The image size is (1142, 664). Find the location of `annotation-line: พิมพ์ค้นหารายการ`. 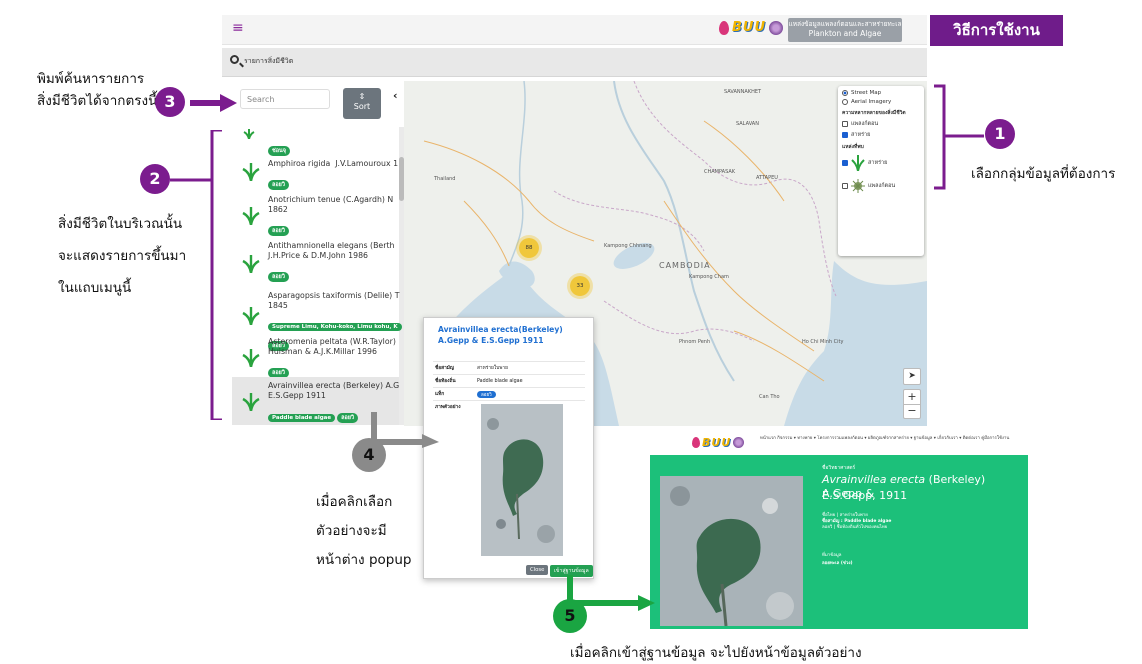

annotation-line: พิมพ์ค้นหารายการ is located at coordinates (91, 79).